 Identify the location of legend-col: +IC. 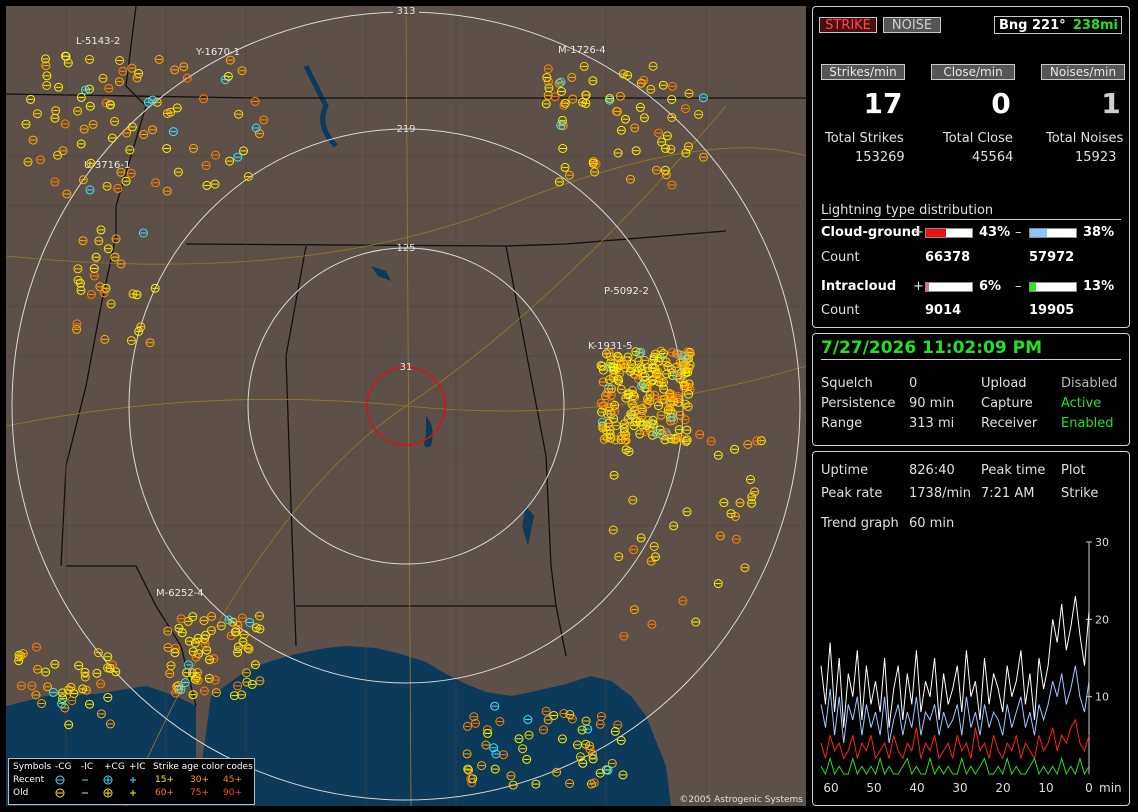
(137, 767).